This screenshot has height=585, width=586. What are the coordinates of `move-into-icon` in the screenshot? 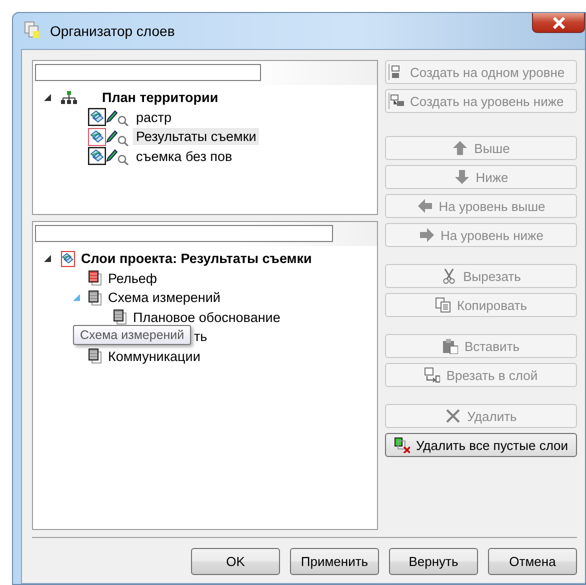 It's located at (432, 375).